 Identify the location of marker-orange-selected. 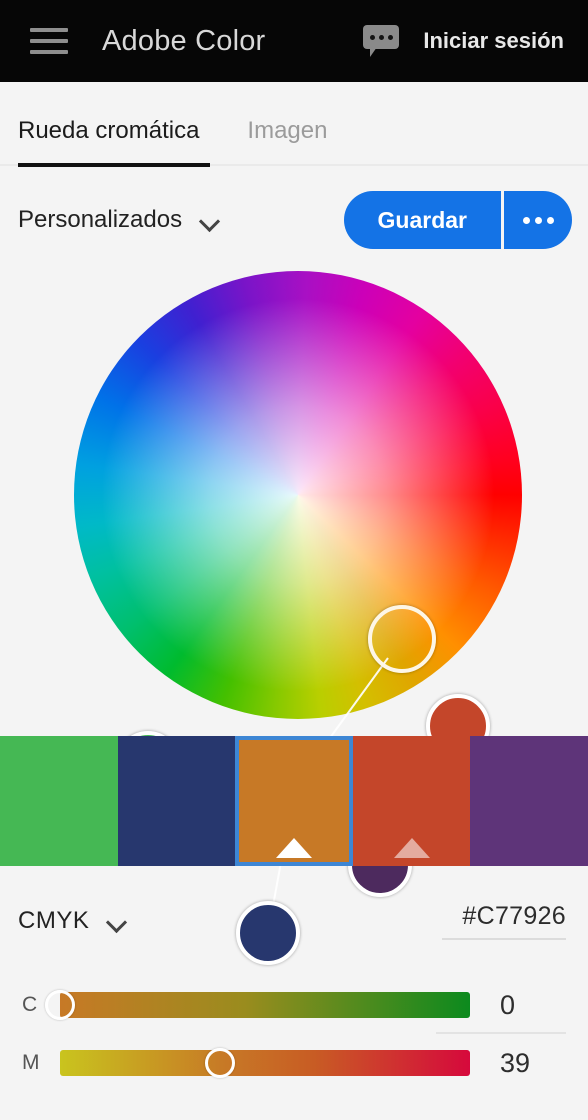
(402, 639).